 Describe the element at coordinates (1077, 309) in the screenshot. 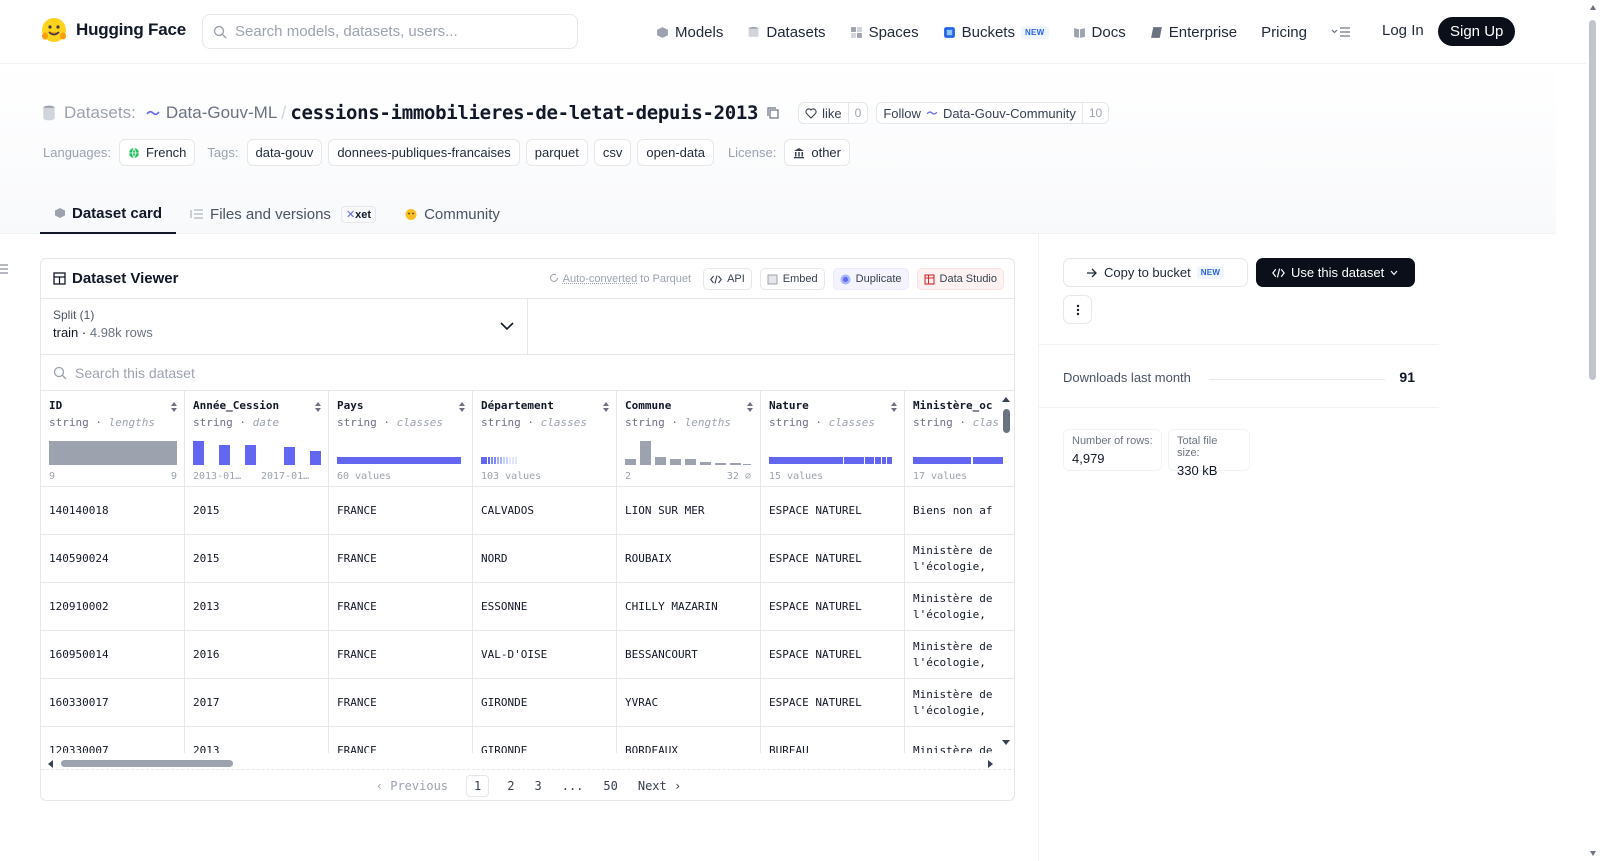

I see `more-options-button` at that location.